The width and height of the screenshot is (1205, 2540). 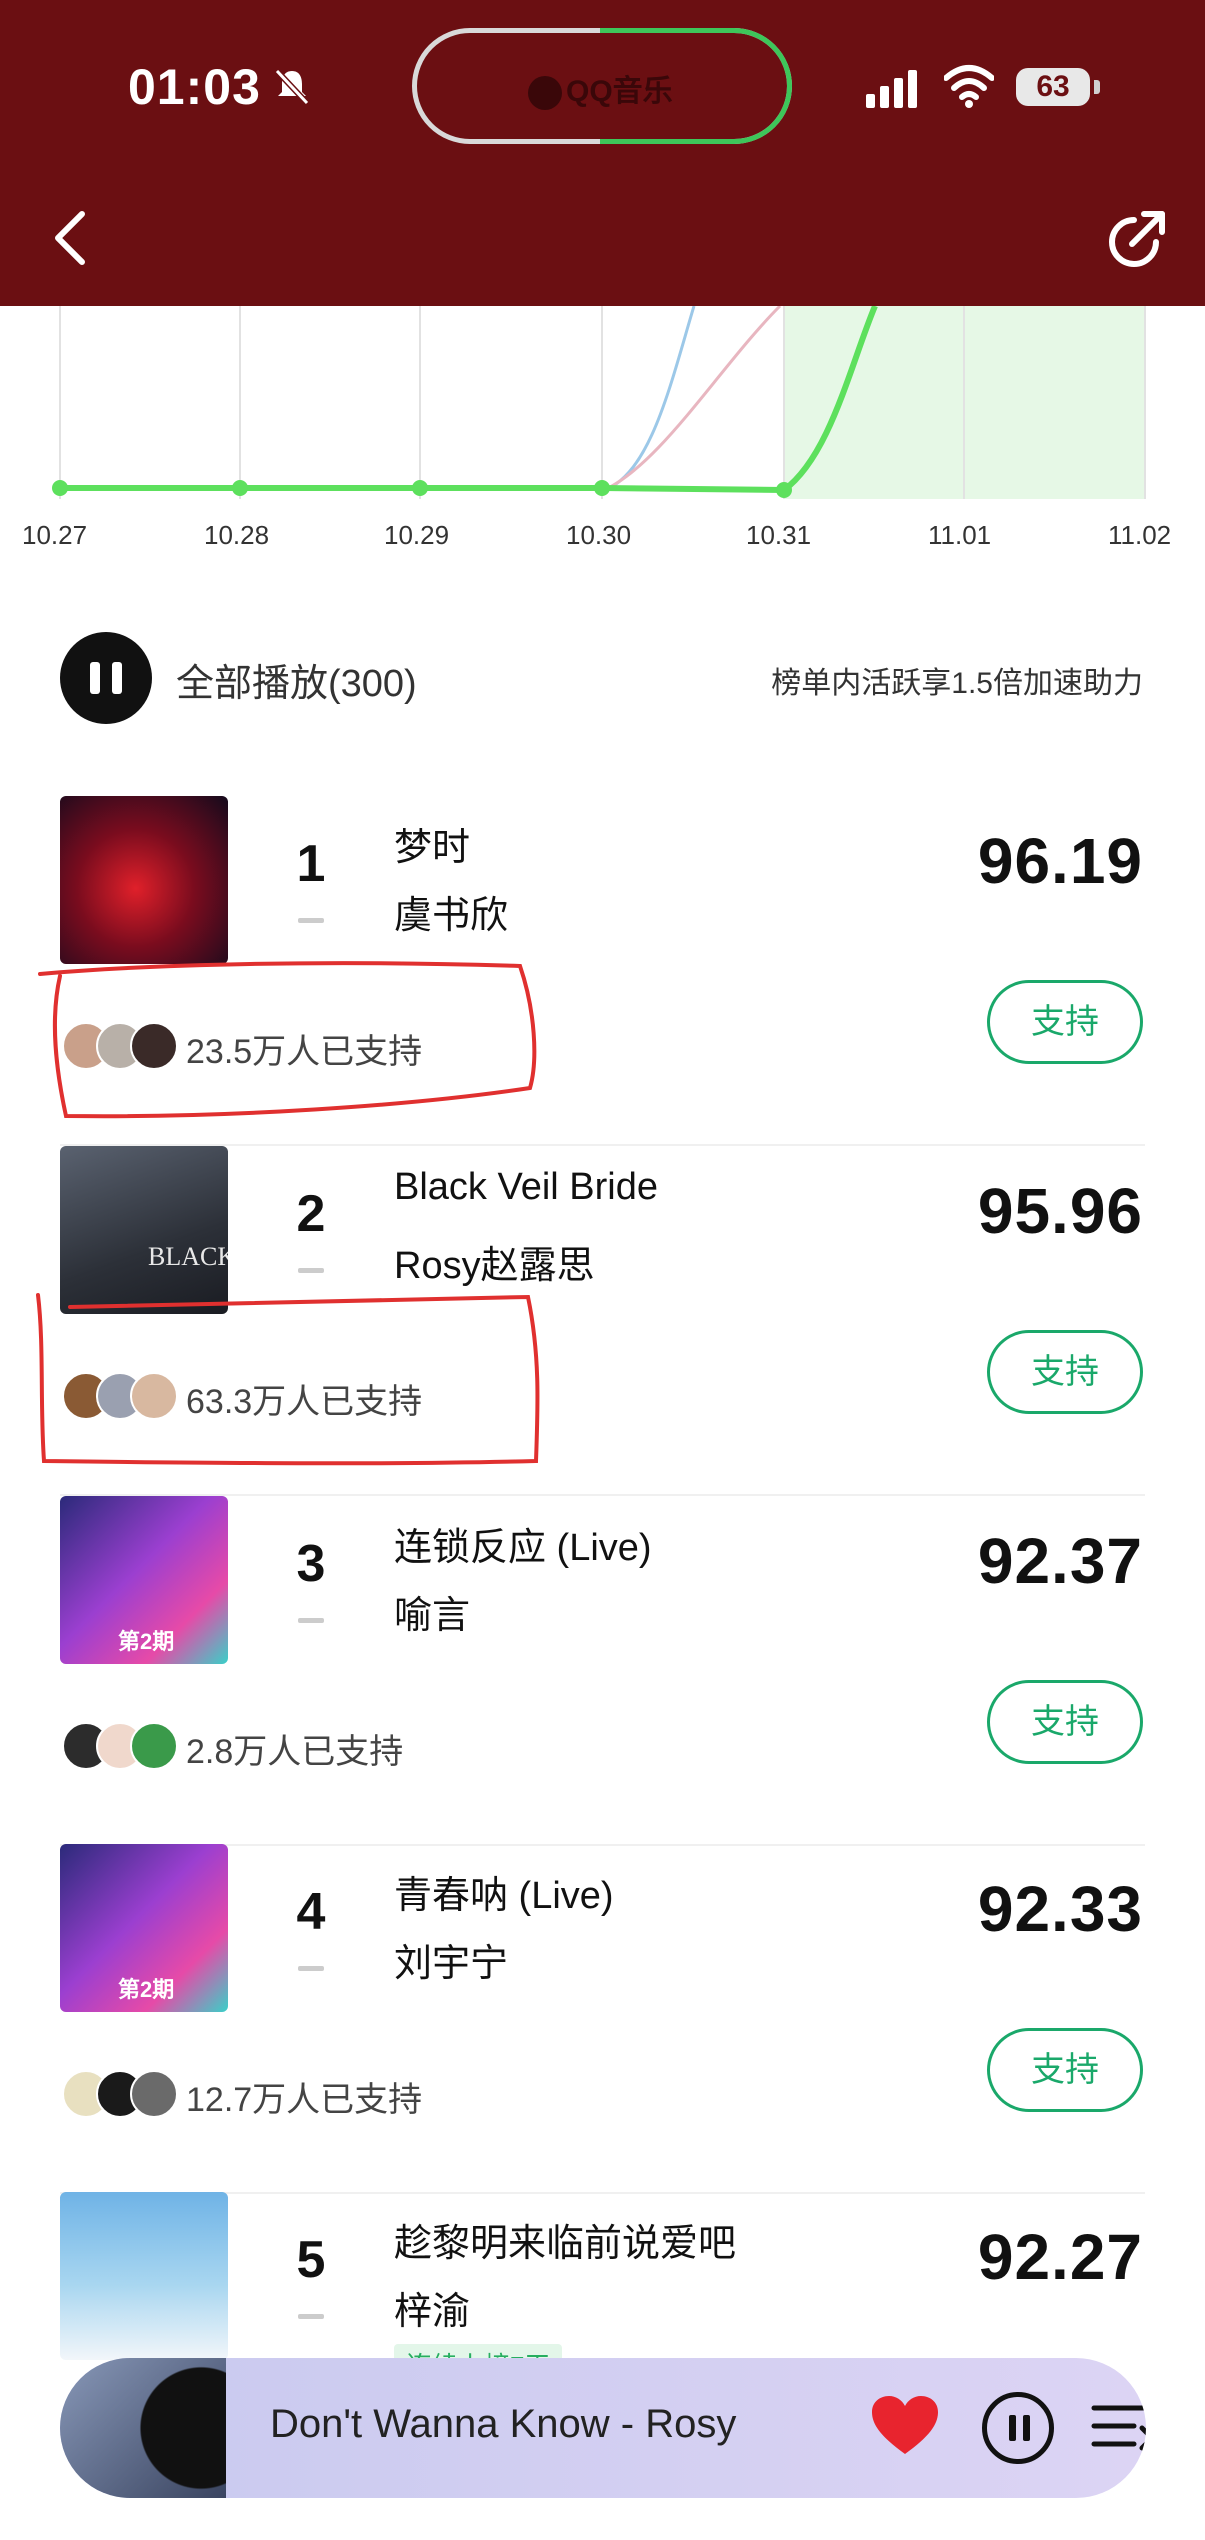 I want to click on bell-muted-icon, so click(x=292, y=87).